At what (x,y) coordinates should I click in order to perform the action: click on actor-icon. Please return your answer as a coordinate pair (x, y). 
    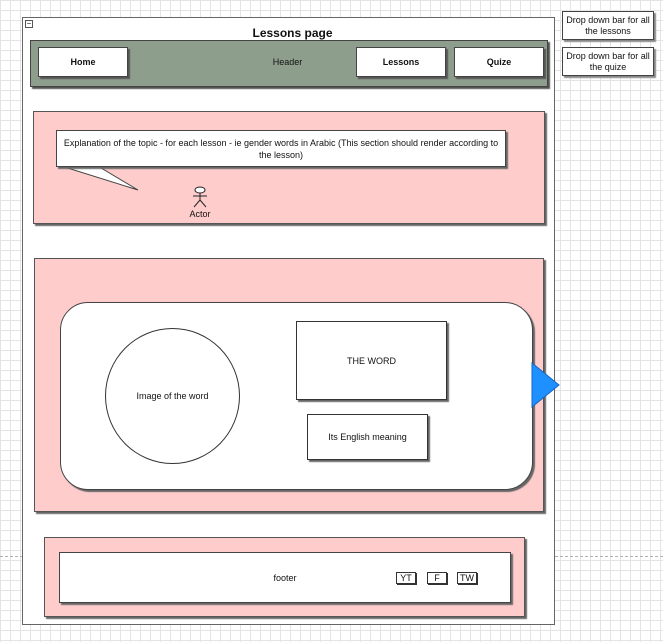
    Looking at the image, I should click on (200, 197).